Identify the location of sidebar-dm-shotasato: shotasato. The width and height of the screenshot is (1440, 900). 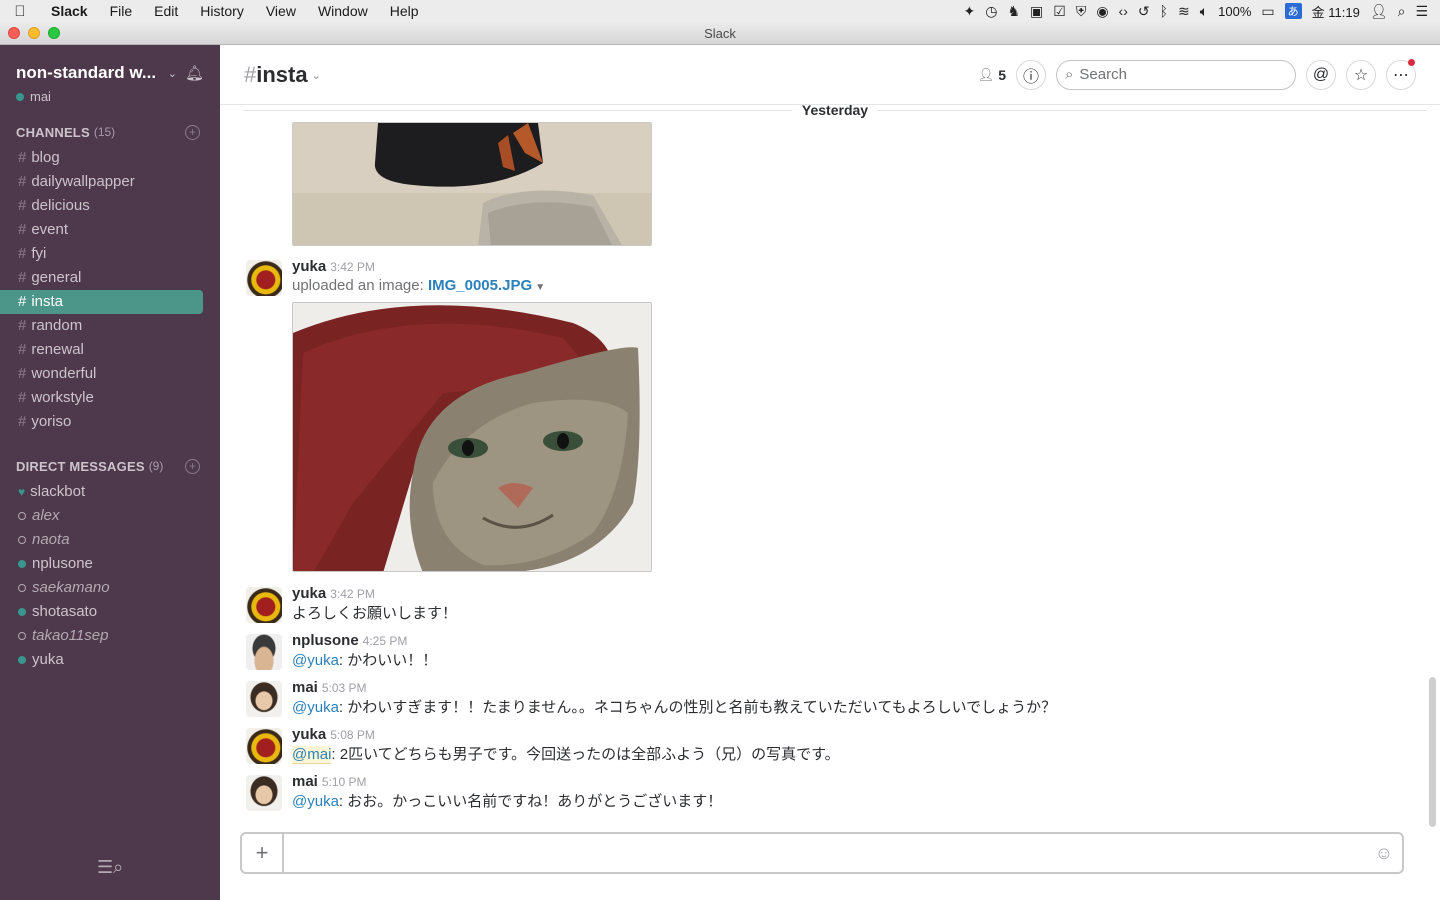
(110, 612).